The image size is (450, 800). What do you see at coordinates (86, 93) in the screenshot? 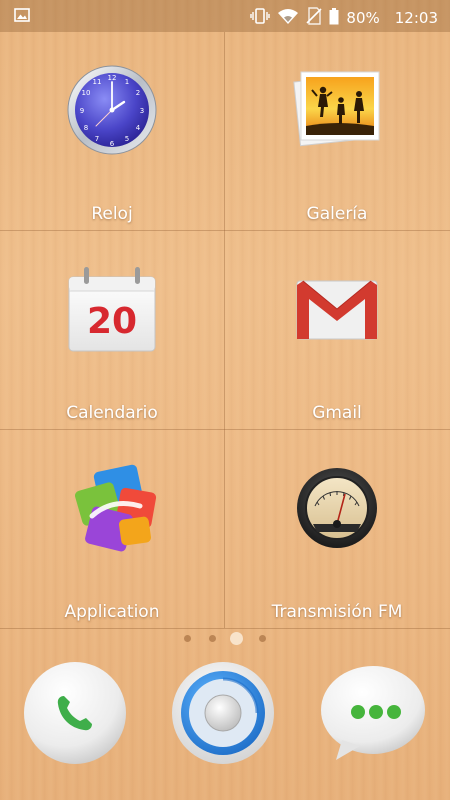
I see `svg-text: 10` at bounding box center [86, 93].